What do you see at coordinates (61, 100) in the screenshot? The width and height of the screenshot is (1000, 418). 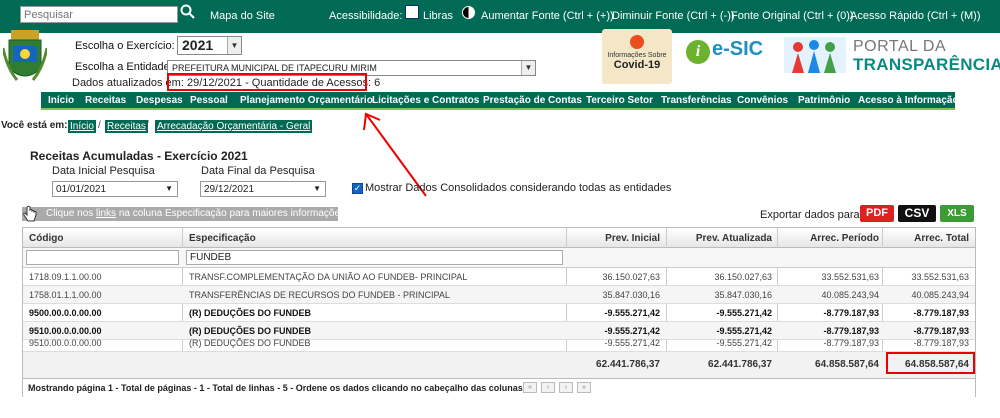 I see `nav-item-inicio: Início` at bounding box center [61, 100].